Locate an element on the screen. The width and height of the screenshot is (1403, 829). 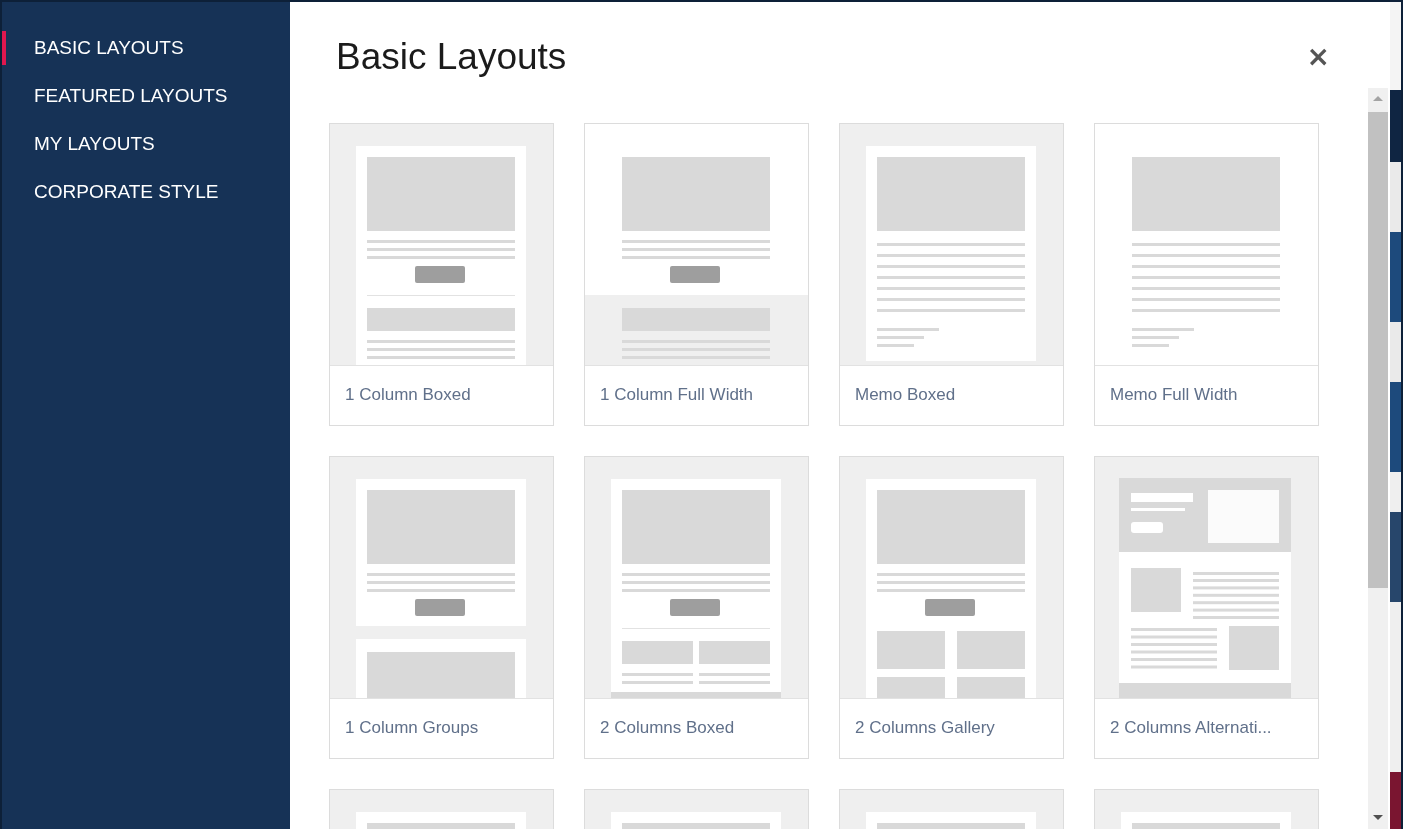
sidebar-item: FEATURED LAYOUTS is located at coordinates (115, 96).